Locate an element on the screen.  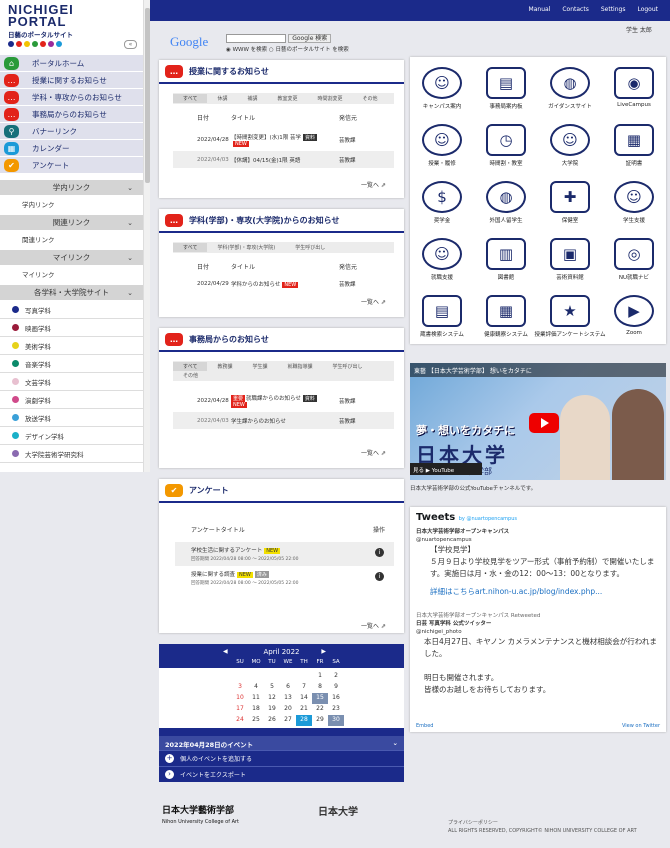
sidebar-item-4: ⚲ バナーリンク is located at coordinates (71, 131).